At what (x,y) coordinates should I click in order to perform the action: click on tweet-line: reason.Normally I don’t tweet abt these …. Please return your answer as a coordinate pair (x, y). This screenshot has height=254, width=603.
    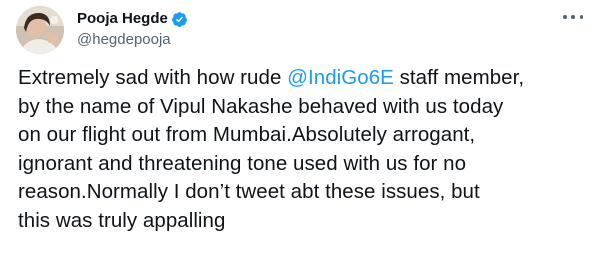
    Looking at the image, I should click on (249, 191).